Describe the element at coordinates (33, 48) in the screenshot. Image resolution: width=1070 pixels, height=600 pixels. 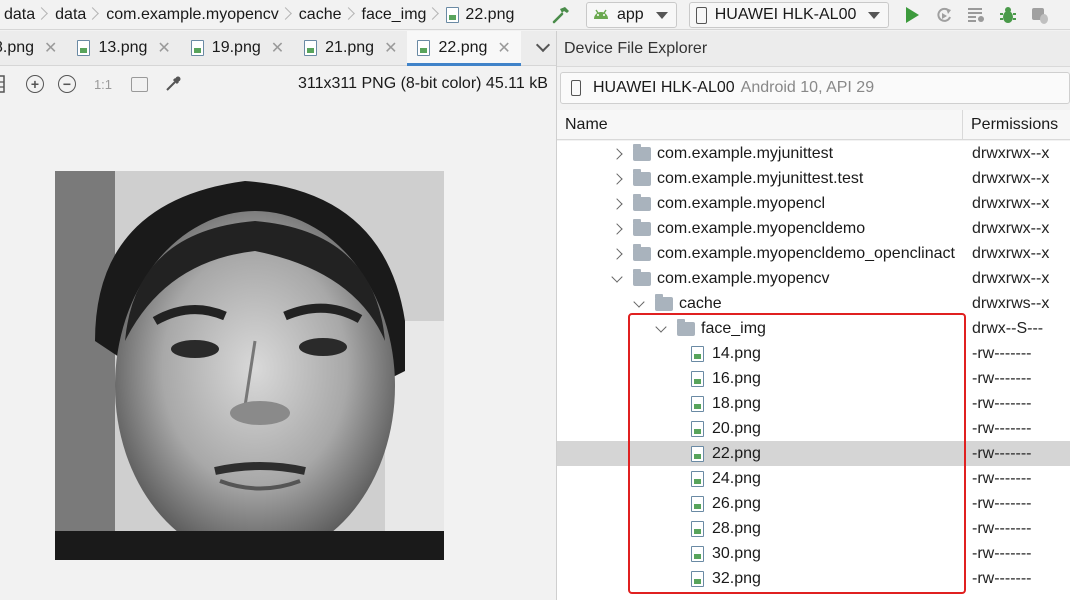
I see `tab-8-png: 8.png ✕` at that location.